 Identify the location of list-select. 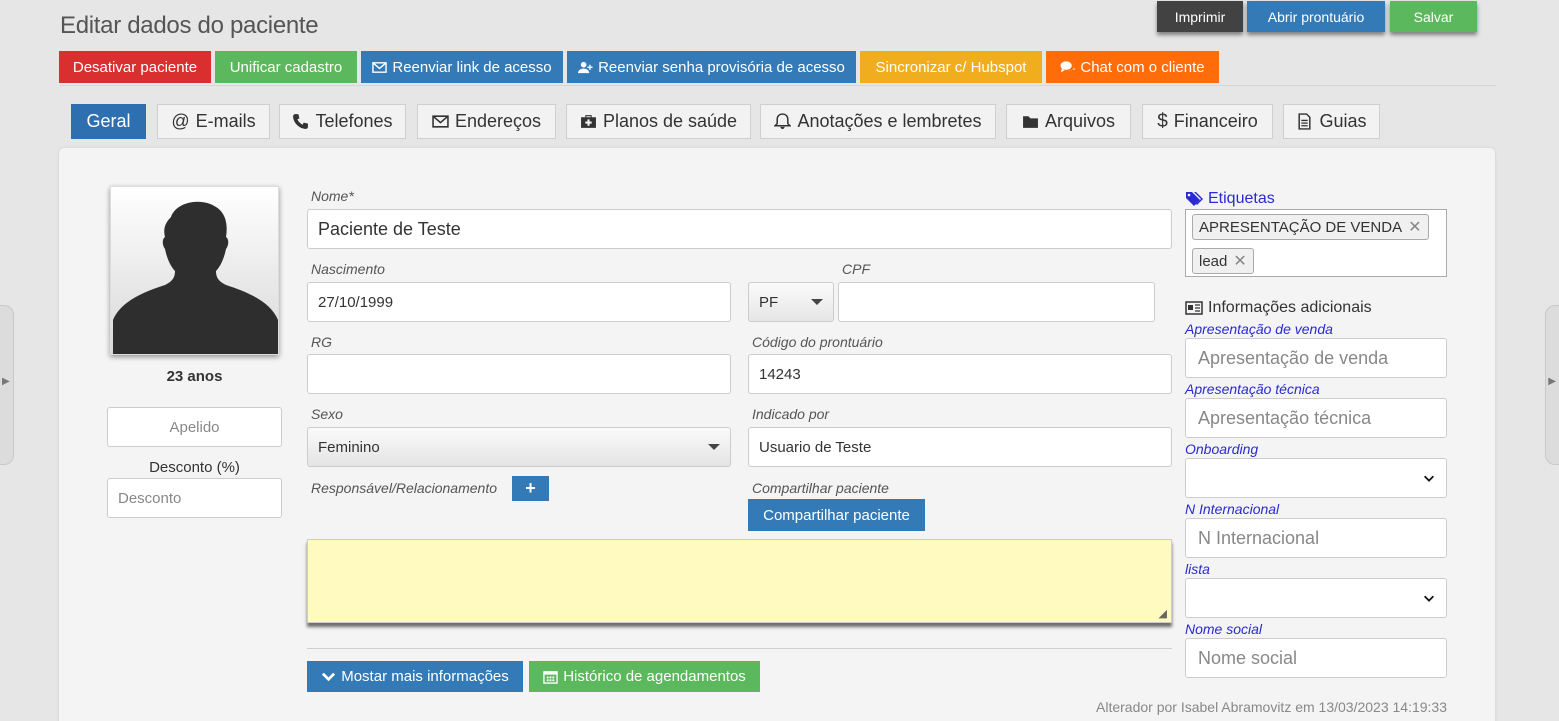
(1316, 598).